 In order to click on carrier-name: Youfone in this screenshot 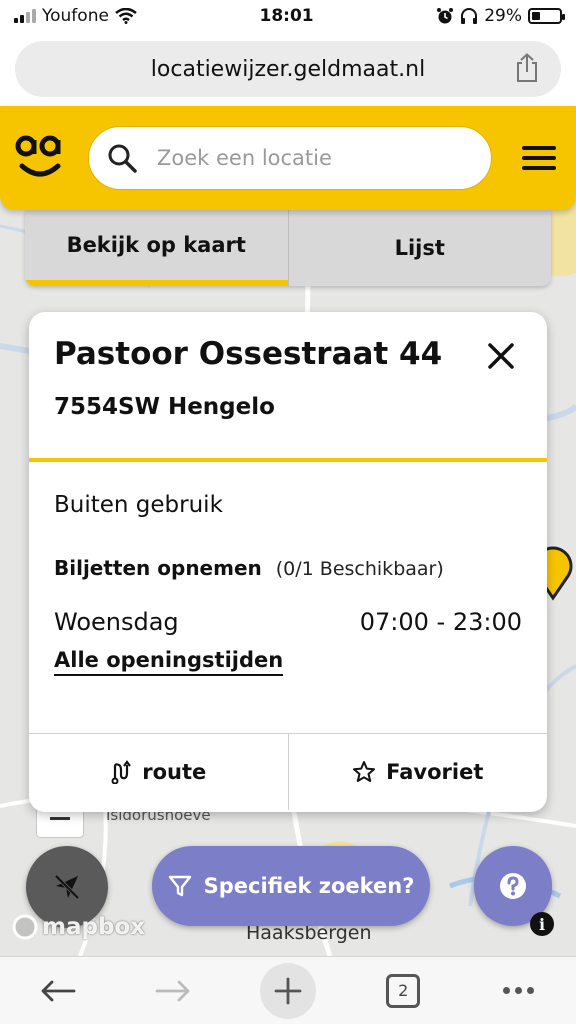, I will do `click(75, 16)`.